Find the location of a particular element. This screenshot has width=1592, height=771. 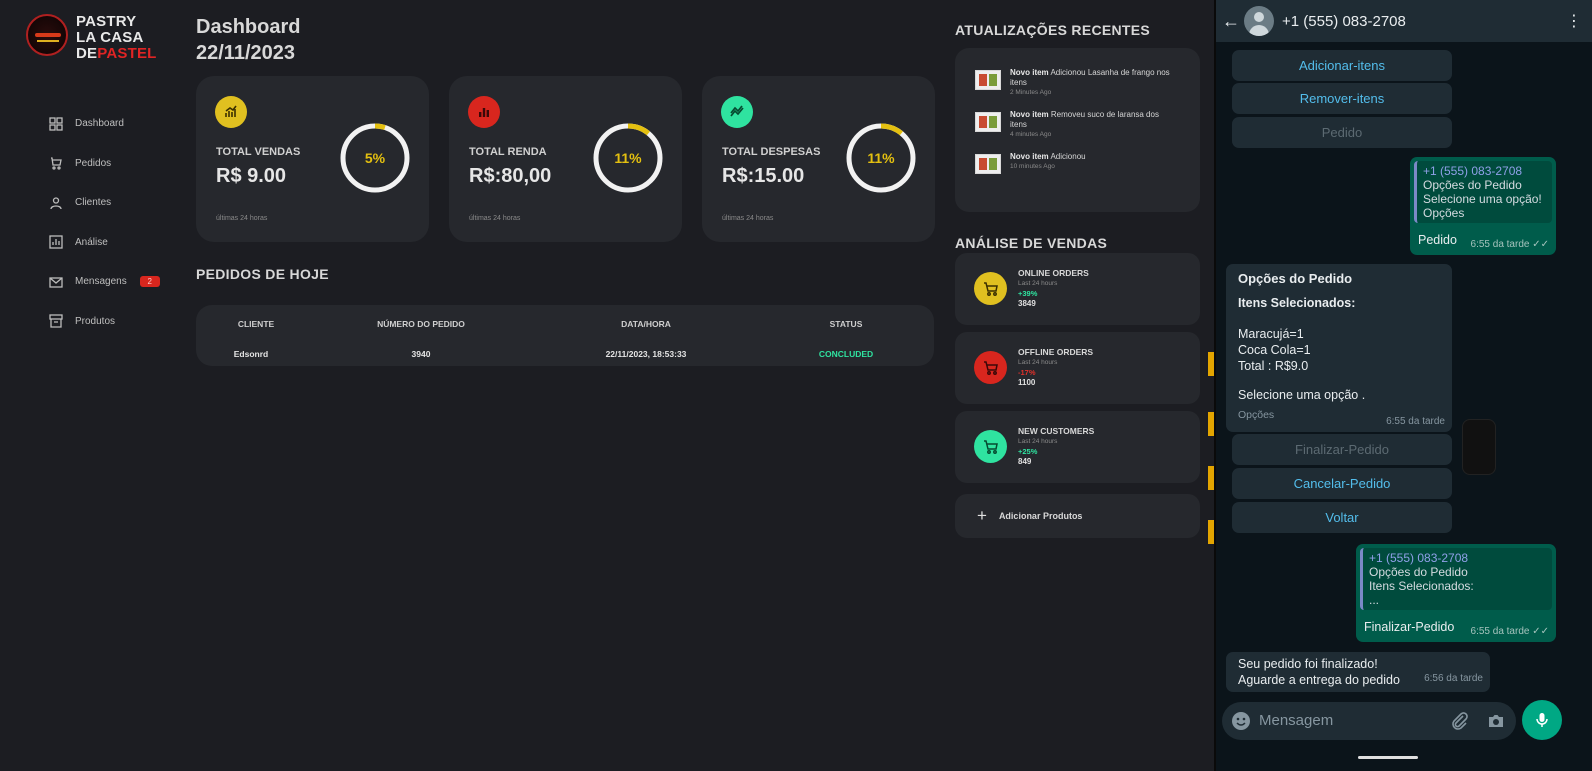

add-products-button: + Adicionar Produtos is located at coordinates (1077, 516).